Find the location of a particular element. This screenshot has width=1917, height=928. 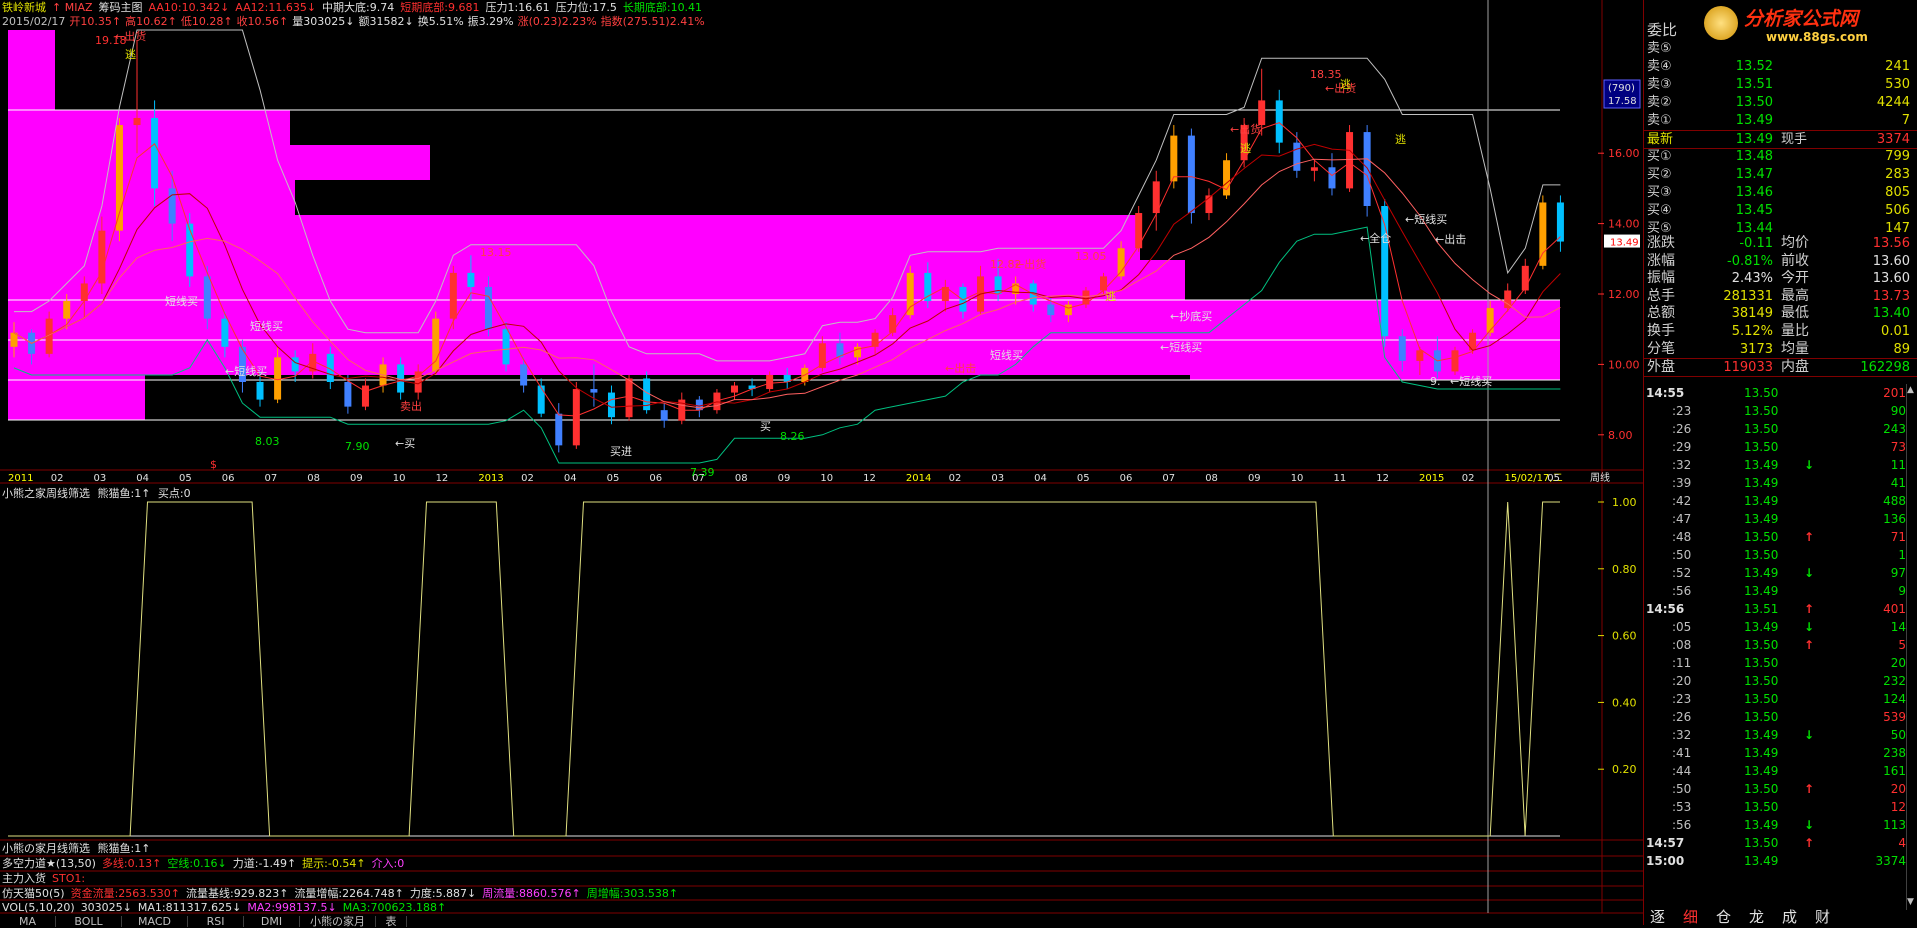

sell-label: 卖④ is located at coordinates (1659, 66).